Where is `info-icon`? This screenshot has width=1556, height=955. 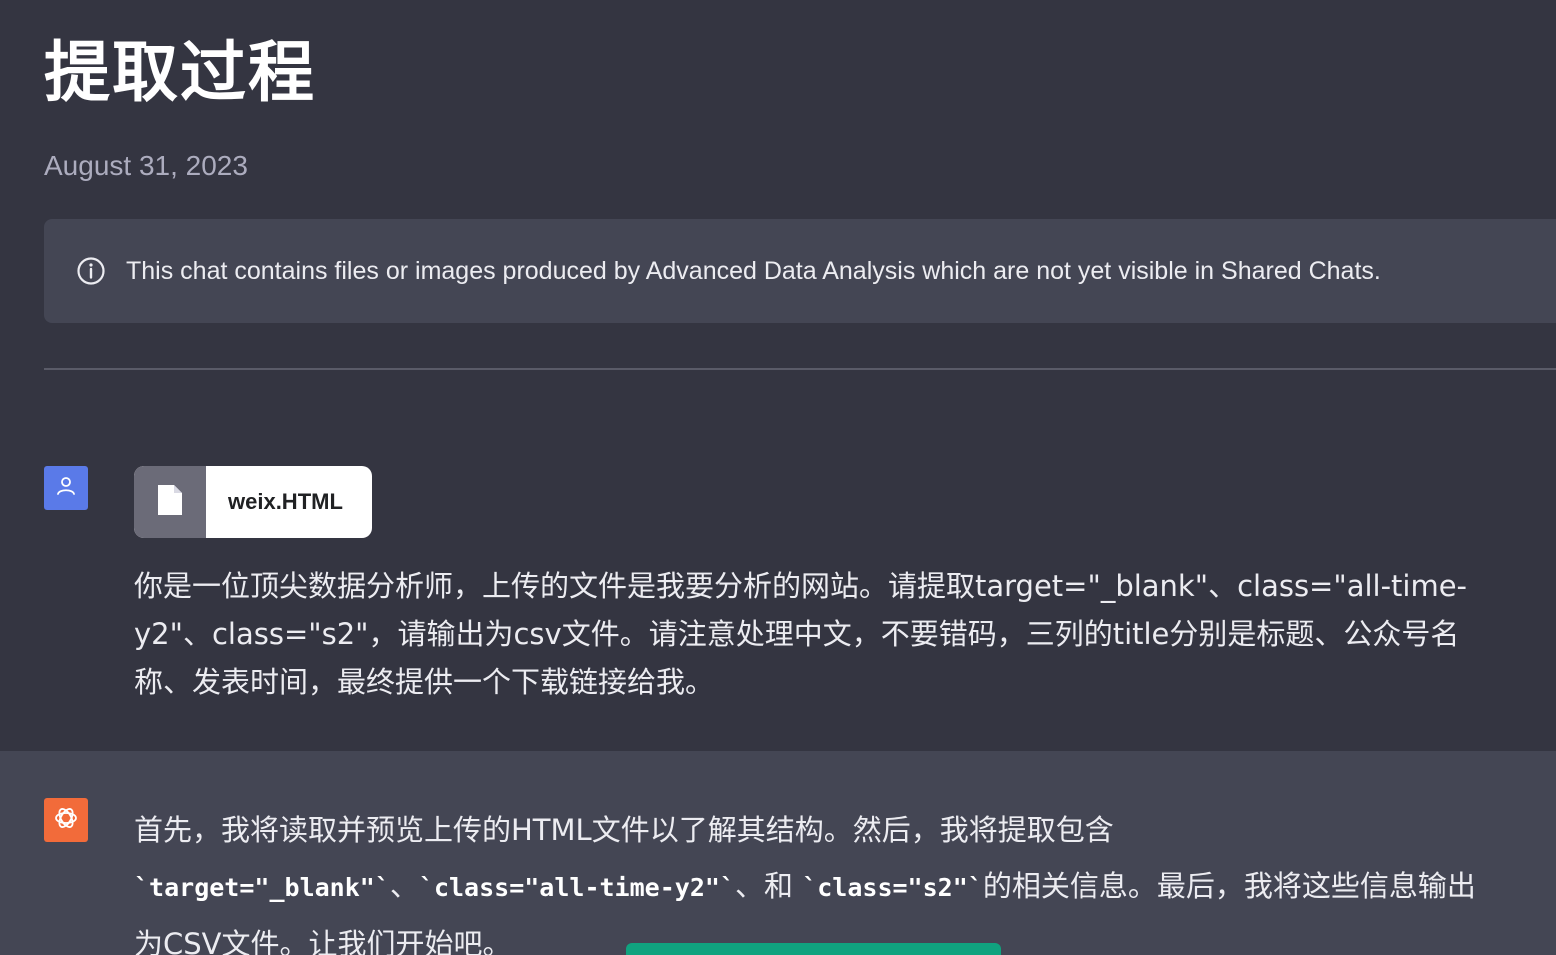
info-icon is located at coordinates (91, 271).